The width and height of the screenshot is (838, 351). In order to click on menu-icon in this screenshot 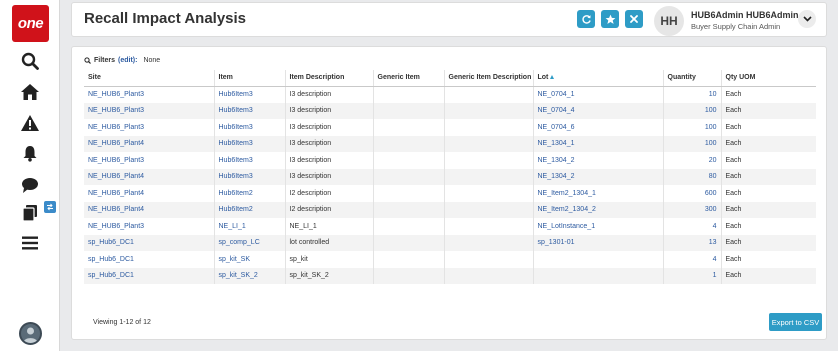, I will do `click(30, 243)`.